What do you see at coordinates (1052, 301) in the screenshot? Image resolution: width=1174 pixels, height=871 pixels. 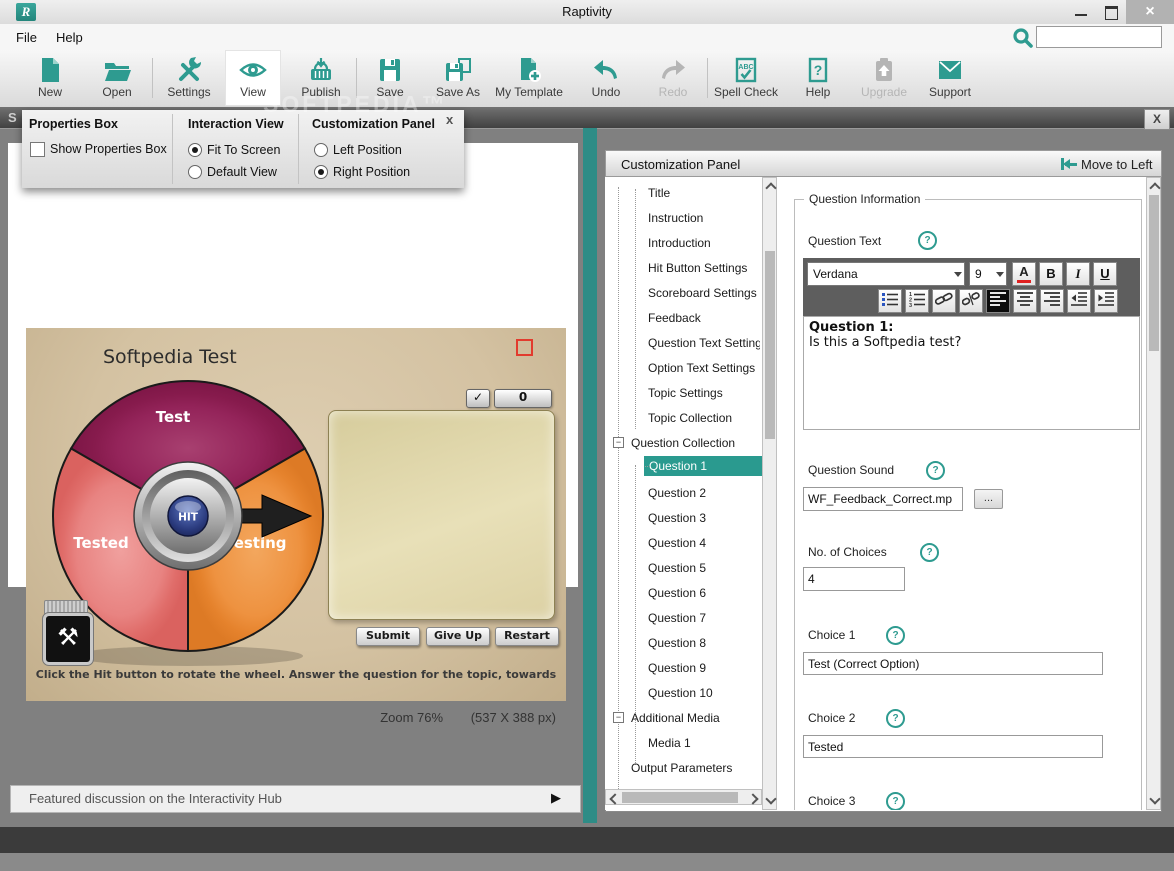 I see `align-right-button` at bounding box center [1052, 301].